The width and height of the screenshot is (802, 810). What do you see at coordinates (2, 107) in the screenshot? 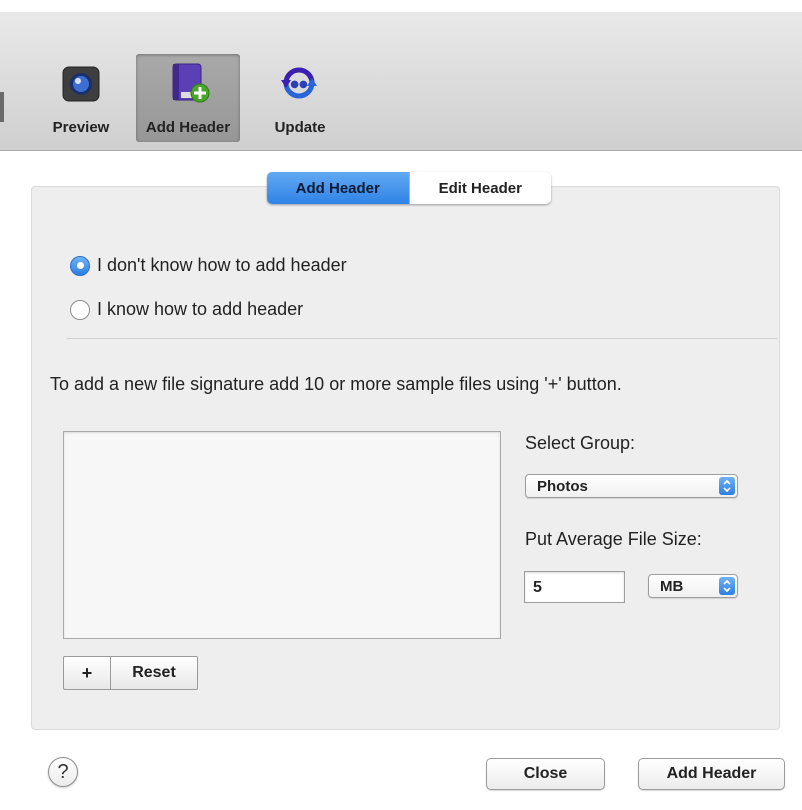
I see `window-edge` at bounding box center [2, 107].